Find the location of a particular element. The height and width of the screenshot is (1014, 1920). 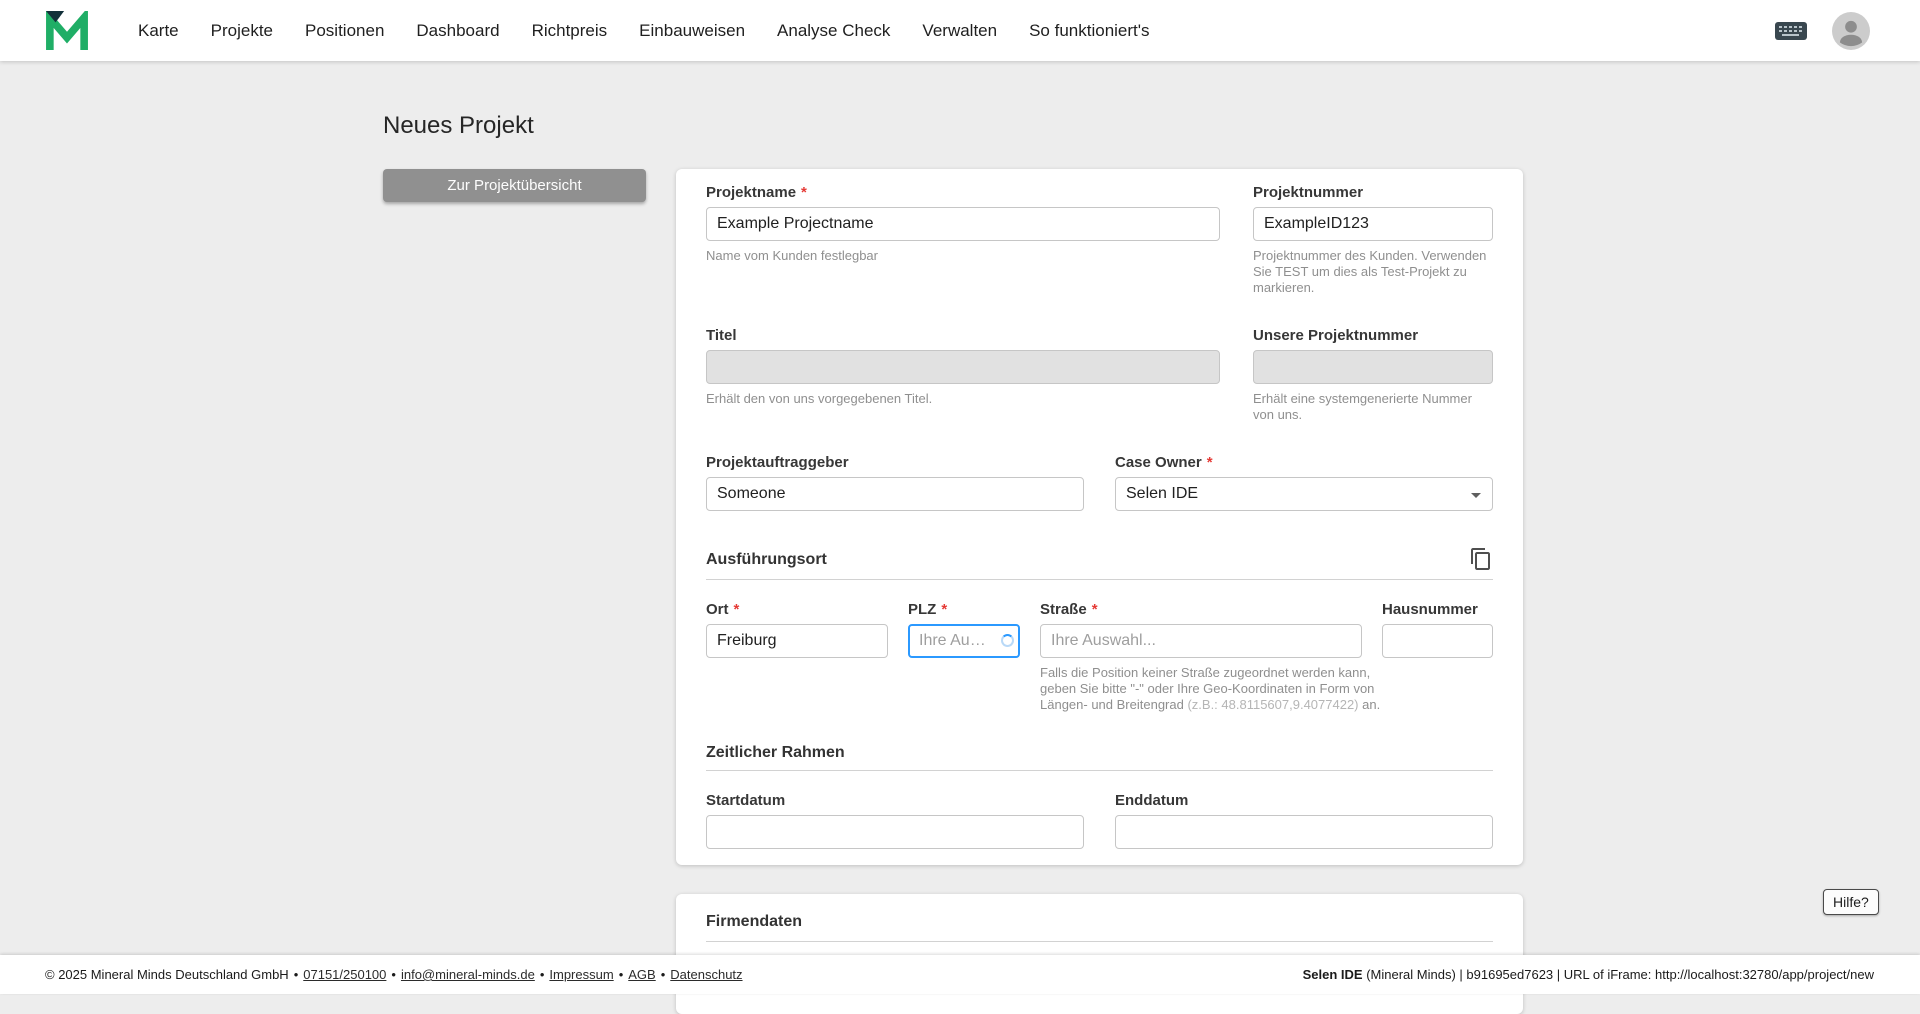

nav-item-karte: Karte is located at coordinates (158, 31).